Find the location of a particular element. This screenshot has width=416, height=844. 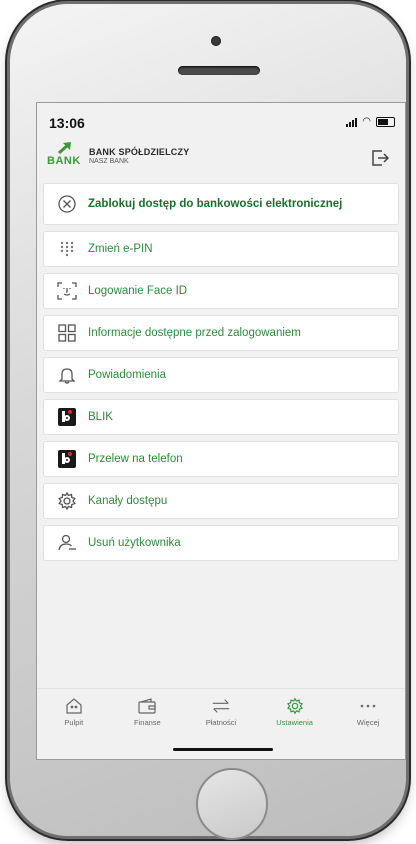

status-icons: ◠ is located at coordinates (370, 122).